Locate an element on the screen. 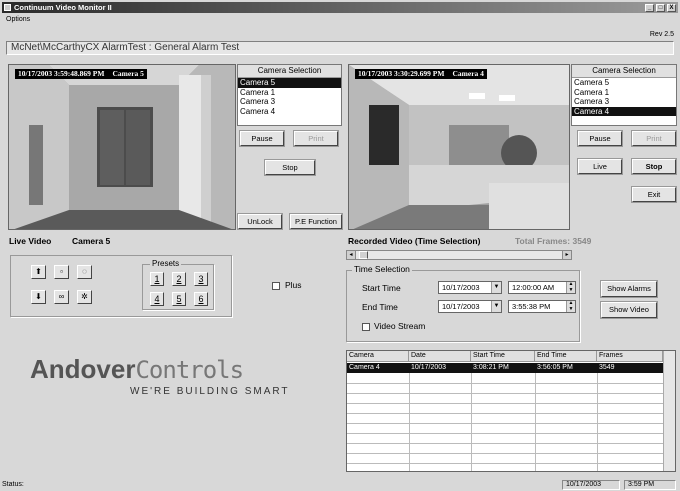 The width and height of the screenshot is (680, 491). table-cell: 3:08:21 PM is located at coordinates (491, 367).